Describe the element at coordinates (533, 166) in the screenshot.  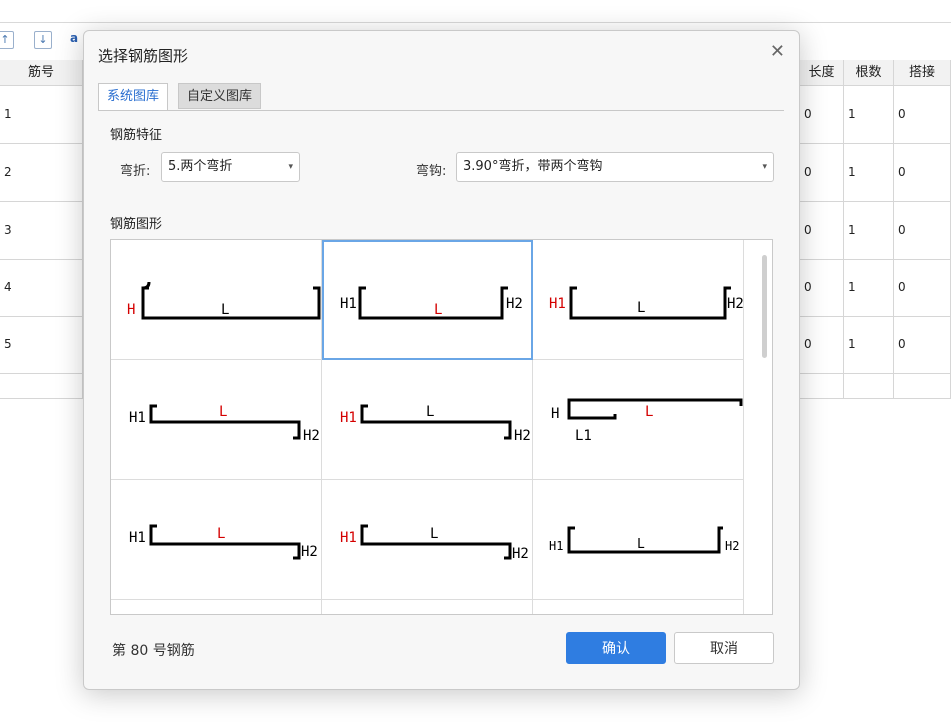
I see `hook-select-value: 3.90°弯折，带两个弯钩` at that location.